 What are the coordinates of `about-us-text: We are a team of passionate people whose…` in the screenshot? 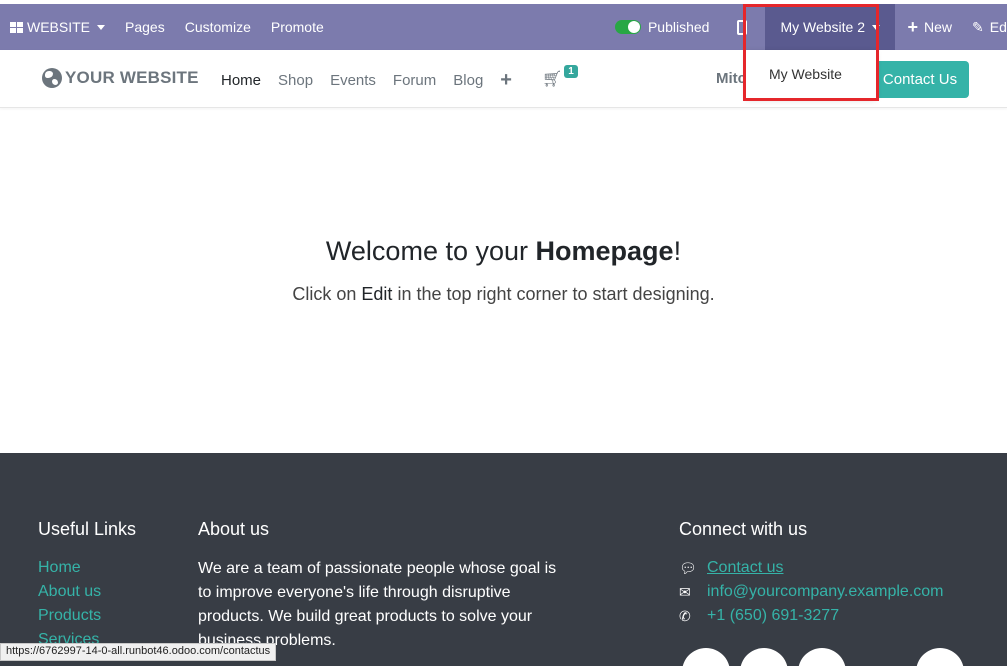 It's located at (377, 604).